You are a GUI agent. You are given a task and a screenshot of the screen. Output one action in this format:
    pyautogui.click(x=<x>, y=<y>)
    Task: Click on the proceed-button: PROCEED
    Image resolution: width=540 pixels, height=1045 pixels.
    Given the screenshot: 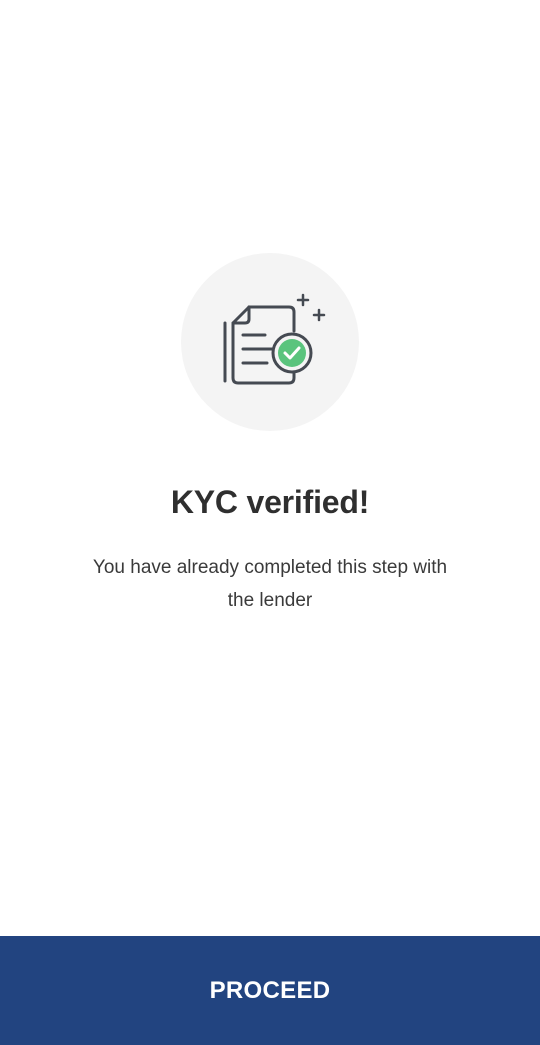 What is the action you would take?
    pyautogui.click(x=270, y=990)
    